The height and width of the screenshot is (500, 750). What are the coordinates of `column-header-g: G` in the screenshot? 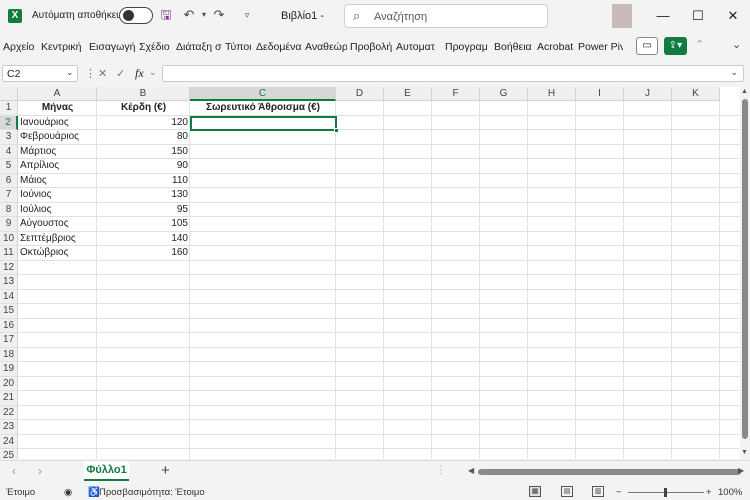 It's located at (504, 94).